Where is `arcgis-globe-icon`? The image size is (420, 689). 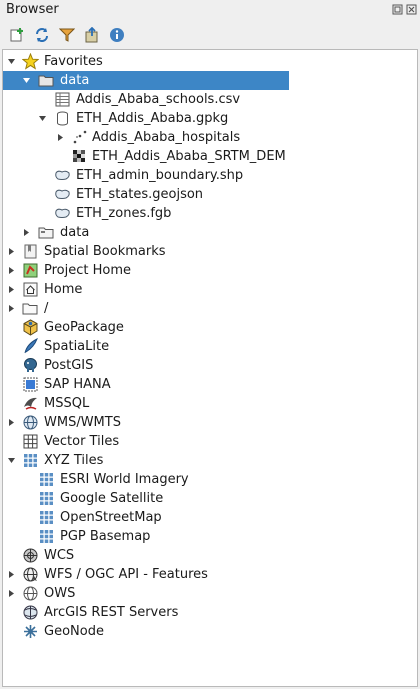 arcgis-globe-icon is located at coordinates (30, 612).